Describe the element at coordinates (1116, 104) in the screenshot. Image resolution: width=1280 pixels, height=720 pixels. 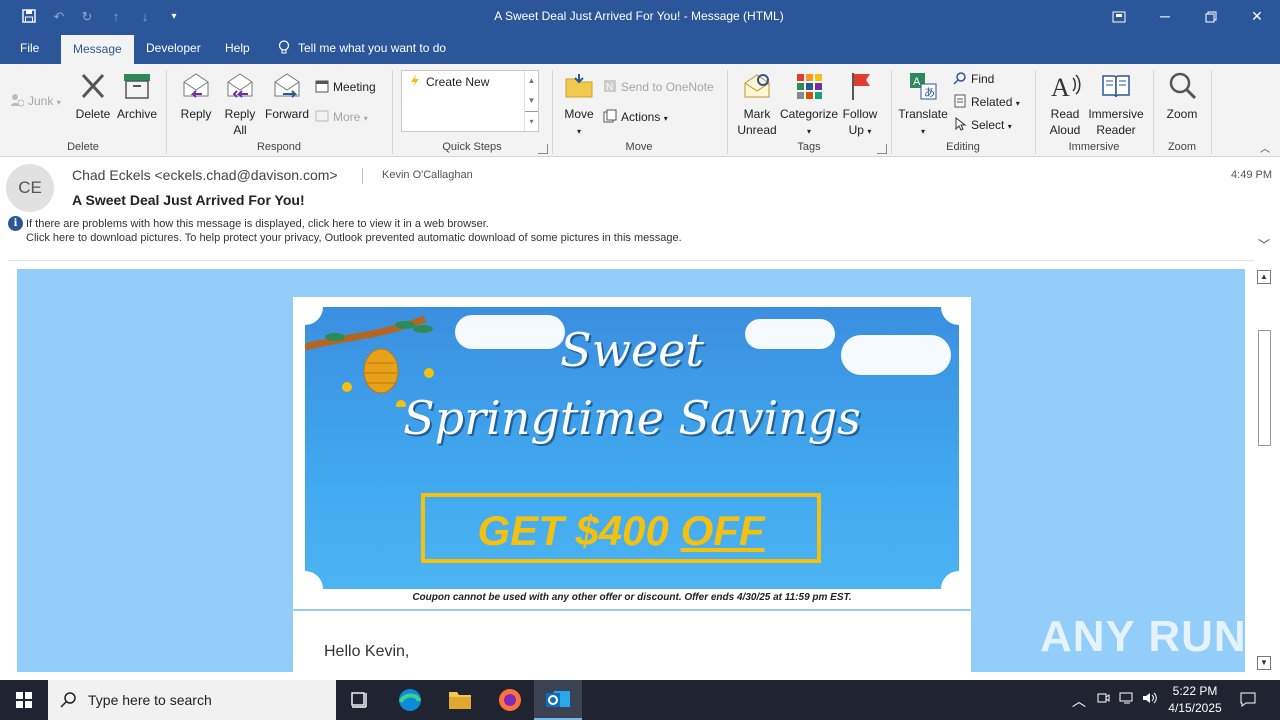
I see `immersive-reader-button: Immersive Reader` at that location.